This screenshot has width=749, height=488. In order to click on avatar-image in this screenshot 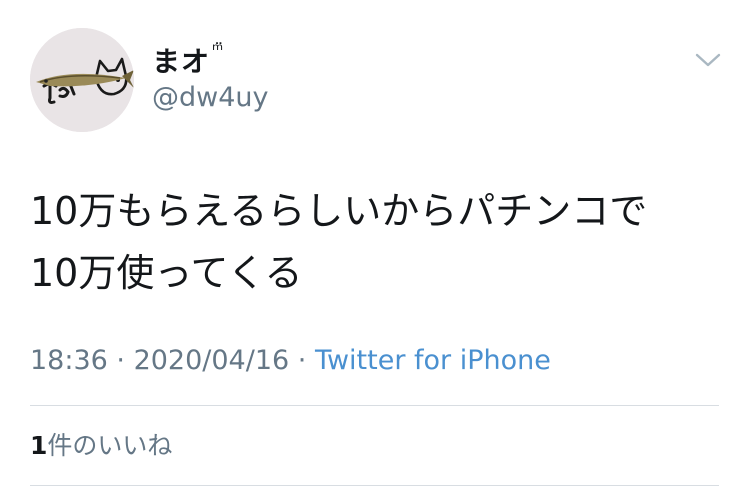, I will do `click(82, 80)`.